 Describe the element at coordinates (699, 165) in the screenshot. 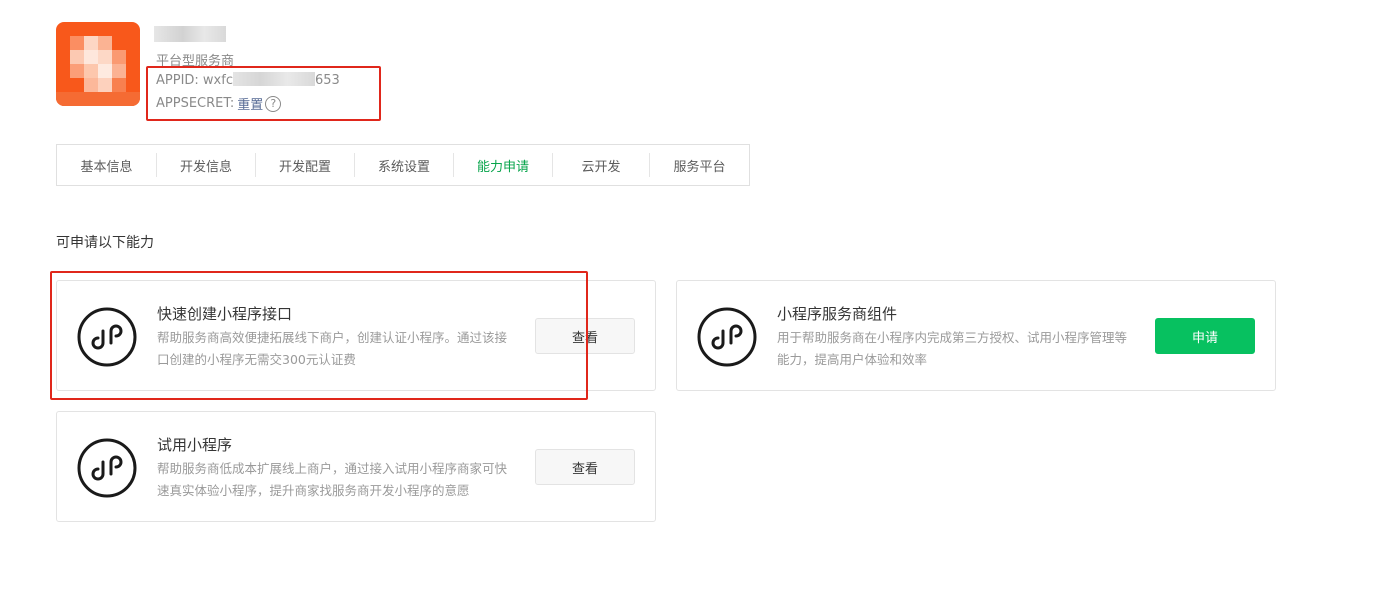

I see `tab-7: 服务平台` at that location.